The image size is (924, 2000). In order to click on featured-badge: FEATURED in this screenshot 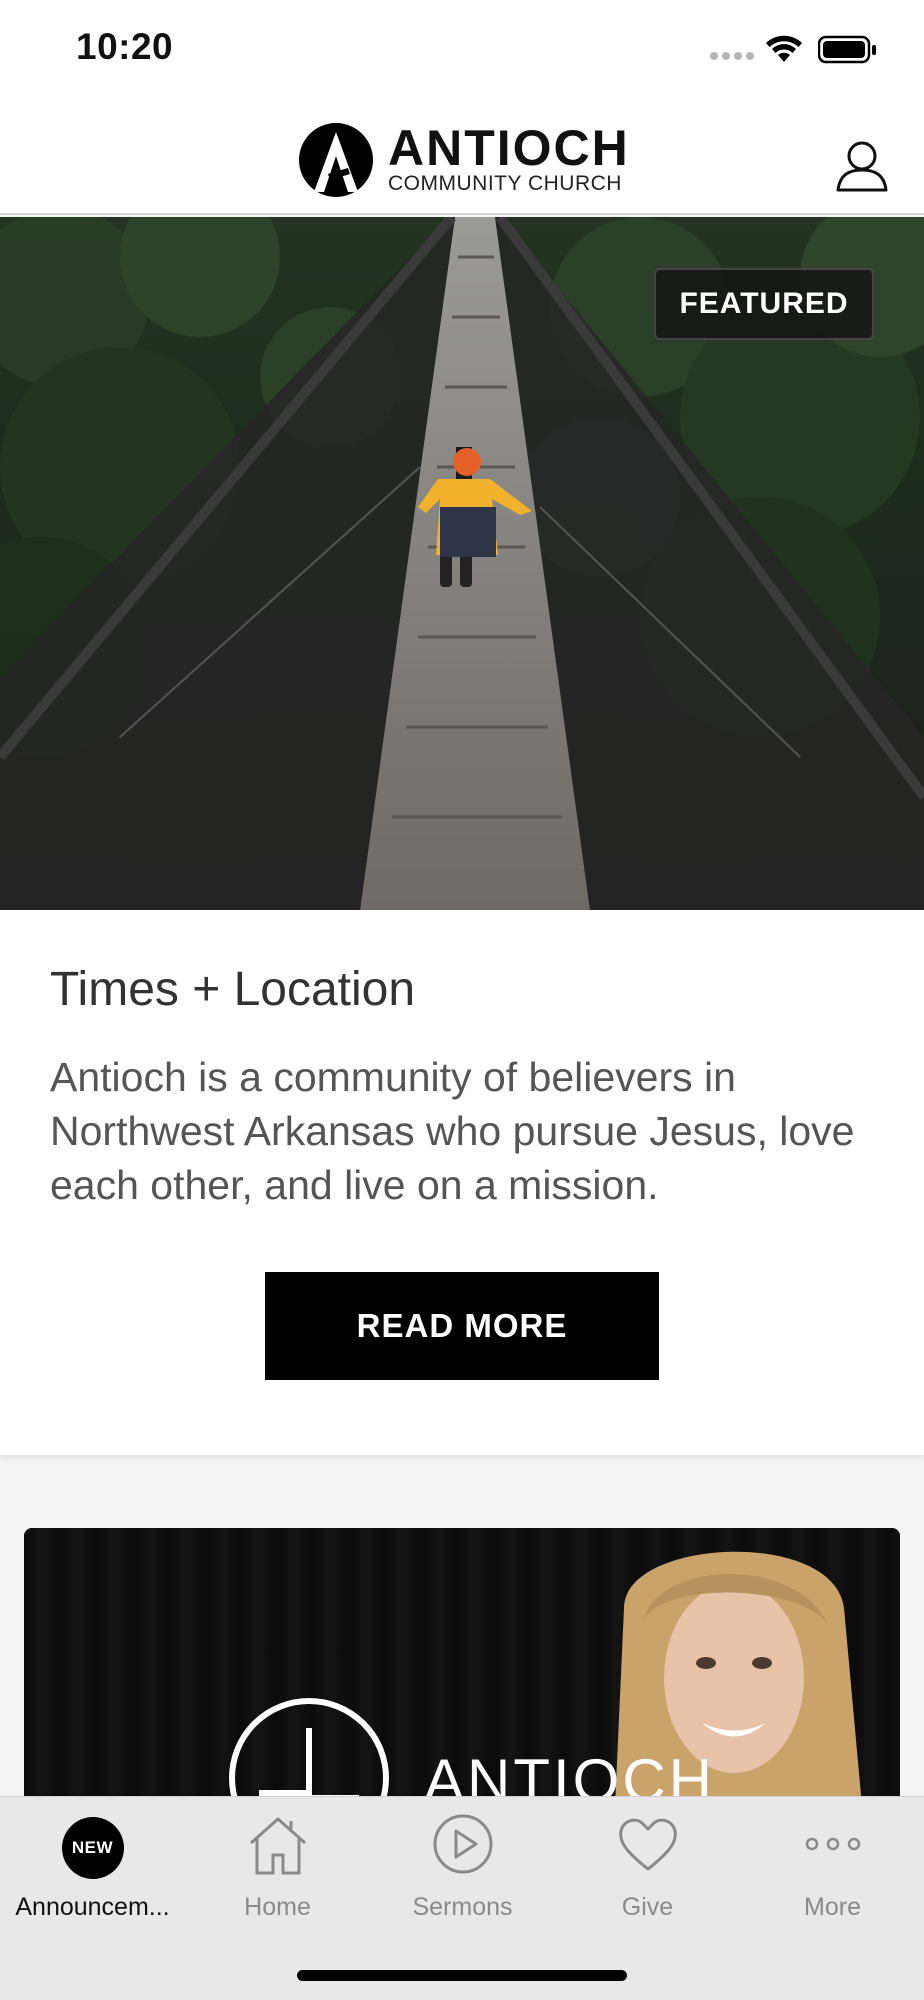, I will do `click(764, 304)`.